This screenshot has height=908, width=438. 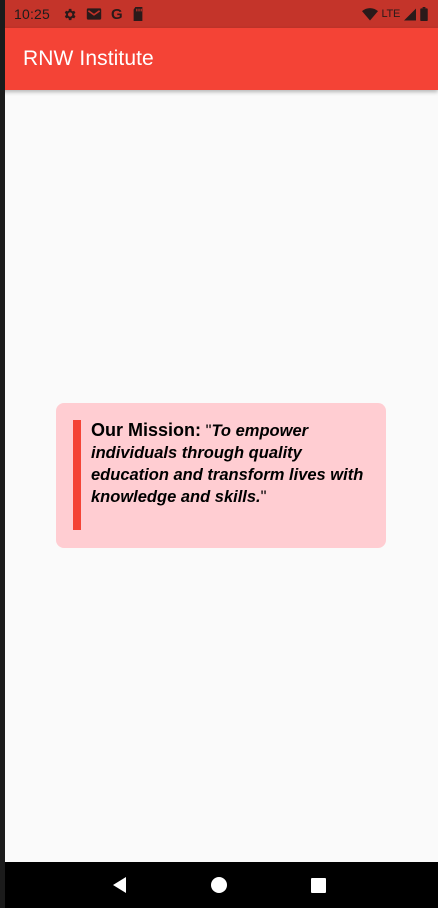 What do you see at coordinates (2, 454) in the screenshot?
I see `device-bezel` at bounding box center [2, 454].